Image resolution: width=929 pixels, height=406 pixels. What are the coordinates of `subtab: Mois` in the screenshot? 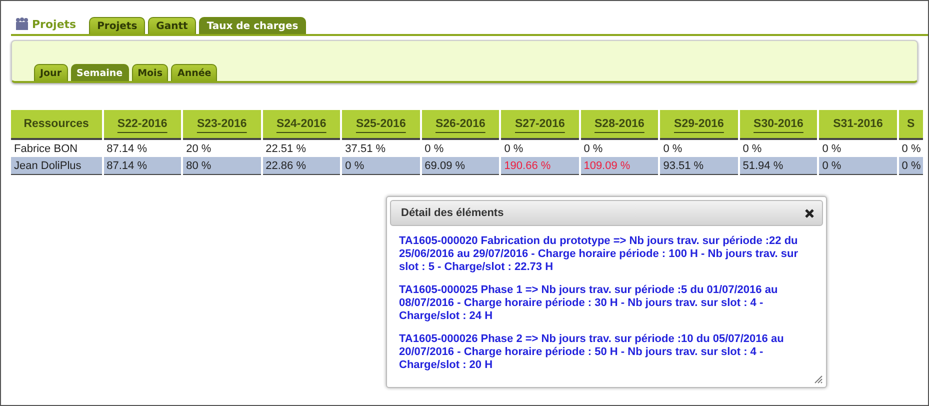 It's located at (150, 72).